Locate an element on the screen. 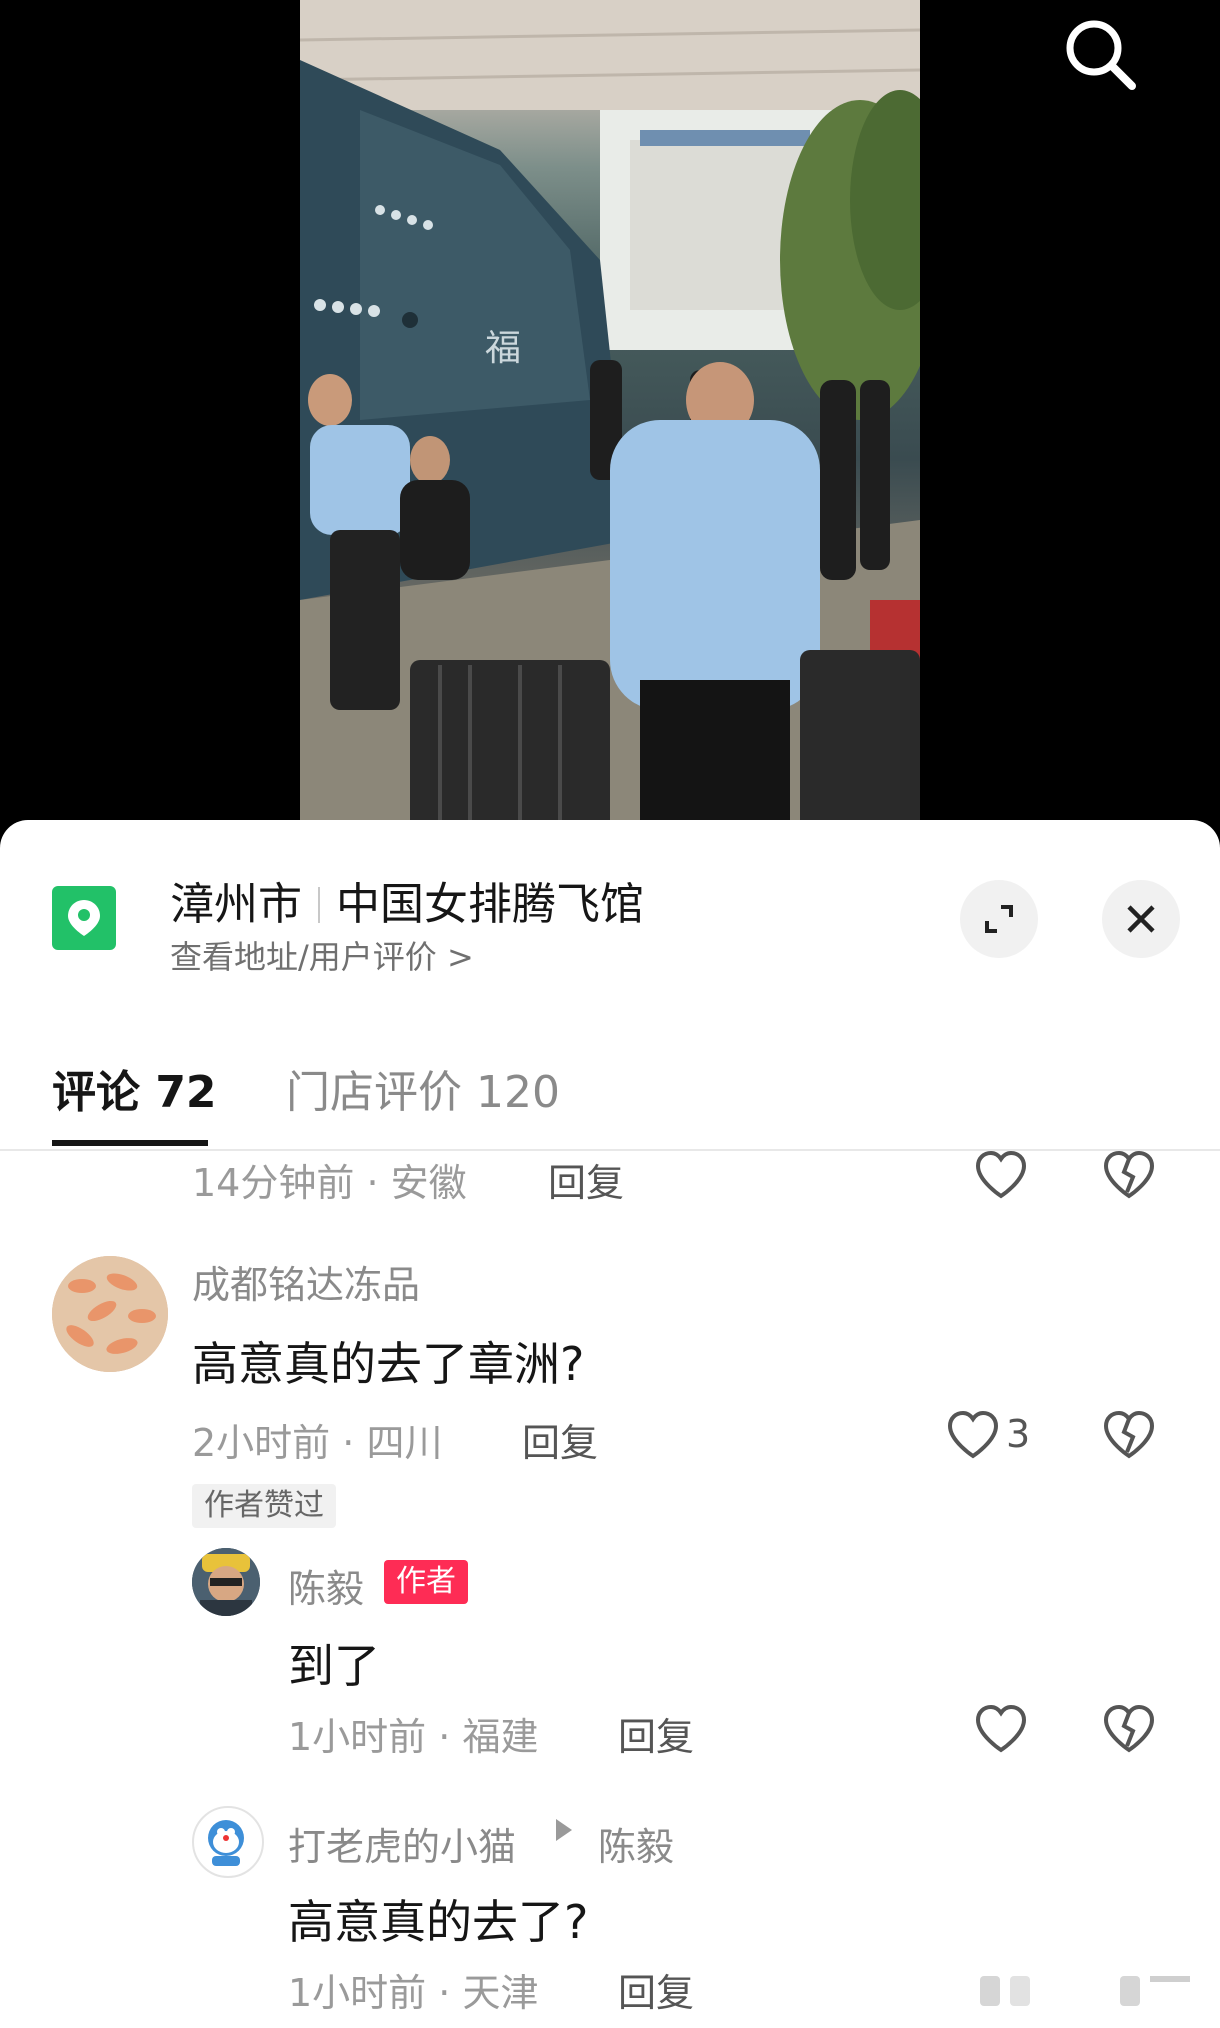 Image resolution: width=1220 pixels, height=2028 pixels. close-icon is located at coordinates (1141, 919).